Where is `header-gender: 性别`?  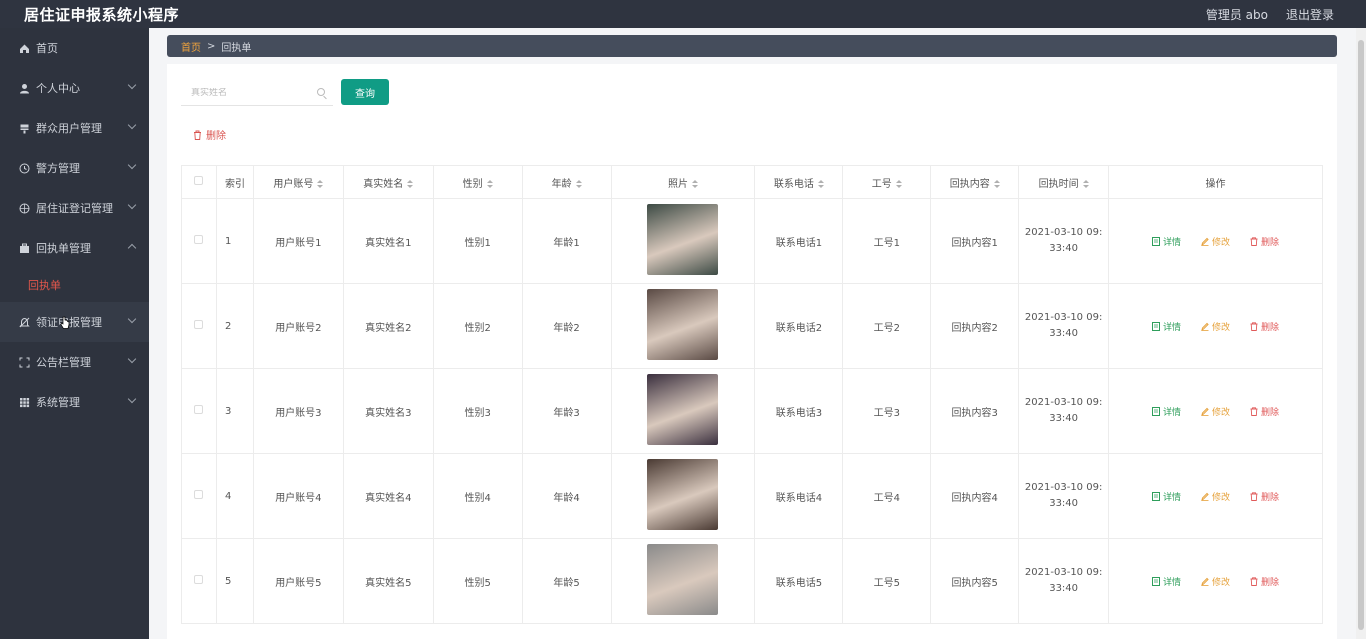
header-gender: 性别 is located at coordinates (477, 182).